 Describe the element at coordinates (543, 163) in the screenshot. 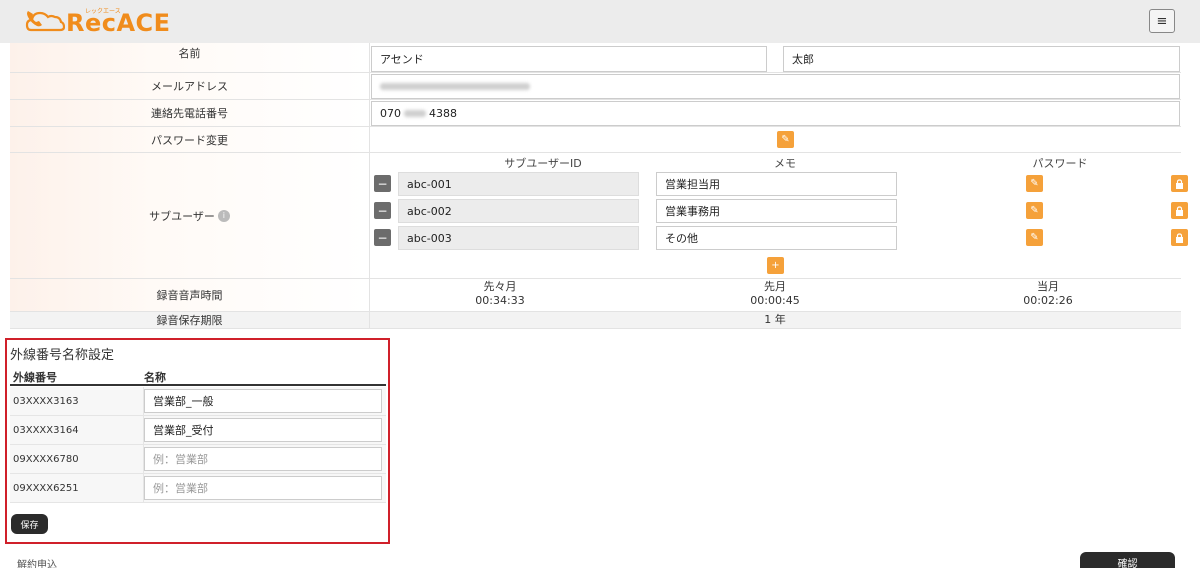

I see `sub-user-id-header: サブユーザーID` at that location.